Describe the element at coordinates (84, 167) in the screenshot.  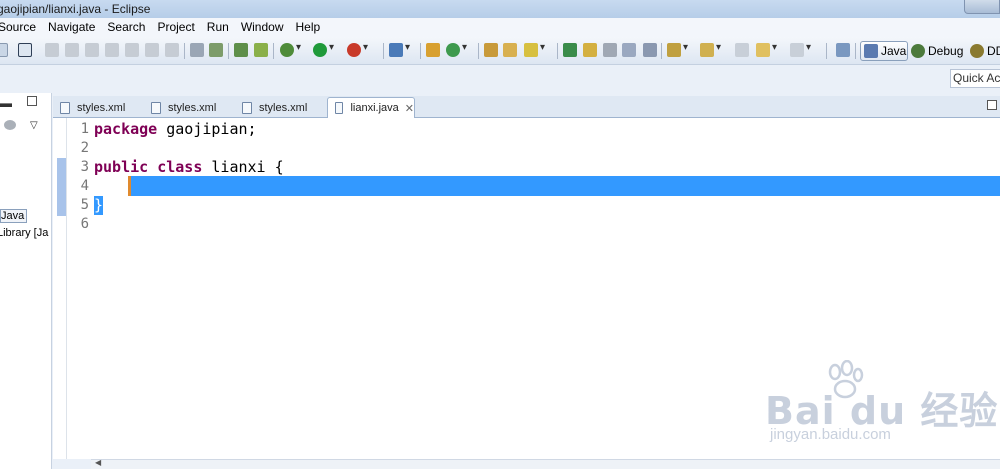
I see `line-number: 3` at that location.